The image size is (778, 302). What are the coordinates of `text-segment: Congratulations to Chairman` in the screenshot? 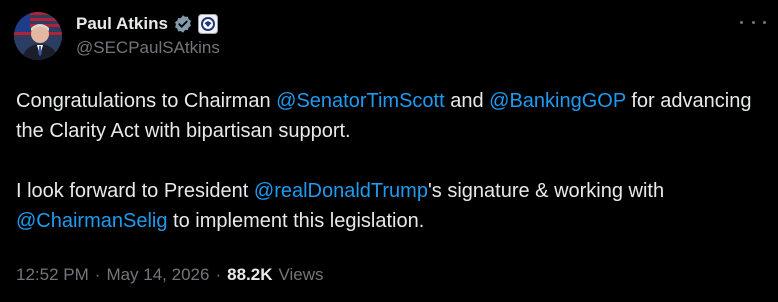 It's located at (146, 101).